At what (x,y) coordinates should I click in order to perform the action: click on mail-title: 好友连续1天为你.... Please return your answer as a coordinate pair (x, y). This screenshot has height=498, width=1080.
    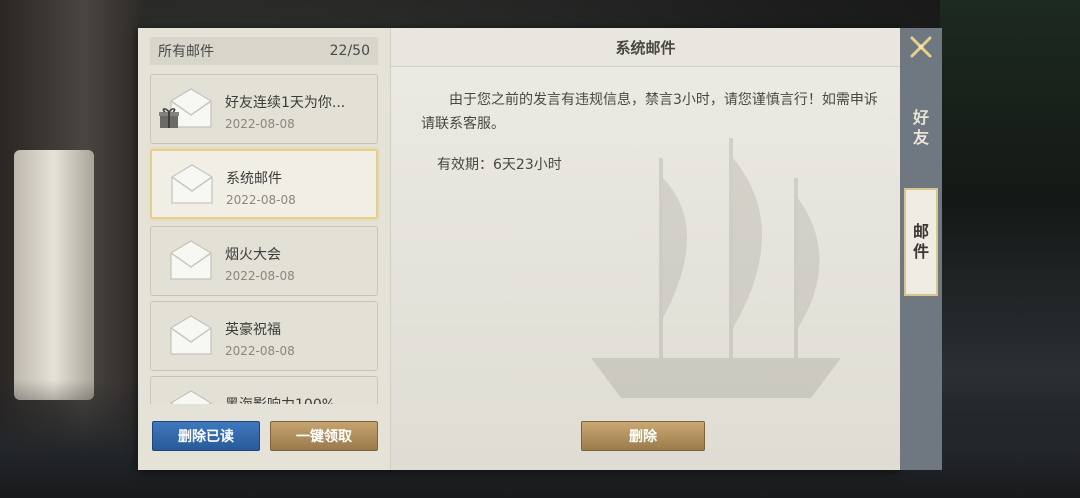
    Looking at the image, I should click on (285, 103).